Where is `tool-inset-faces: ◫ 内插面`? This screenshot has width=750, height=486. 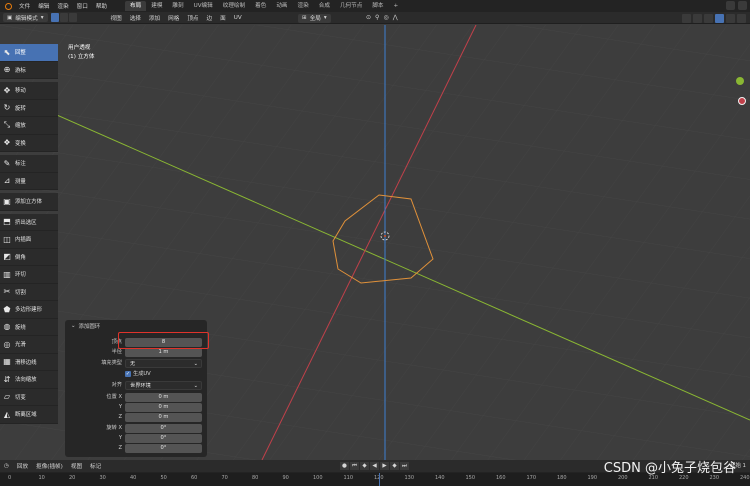 tool-inset-faces: ◫ 内插面 is located at coordinates (29, 240).